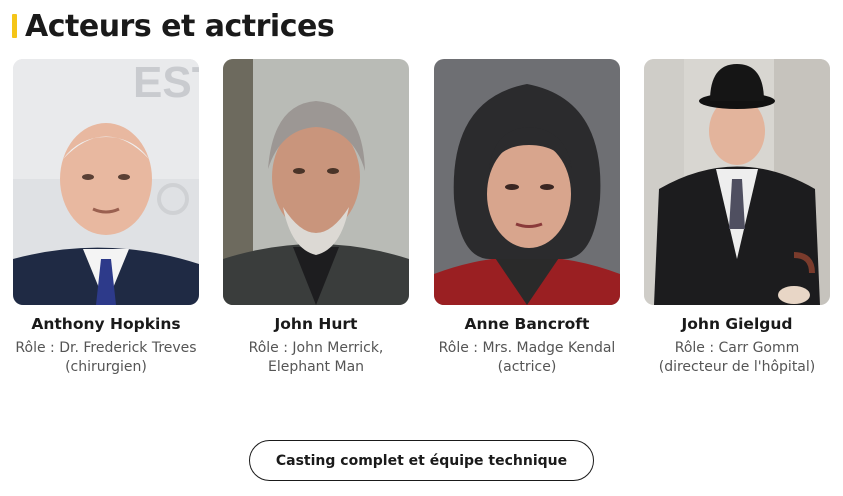 The height and width of the screenshot is (496, 843). What do you see at coordinates (421, 460) in the screenshot?
I see `full-cast-button: Casting complet et équipe technique` at bounding box center [421, 460].